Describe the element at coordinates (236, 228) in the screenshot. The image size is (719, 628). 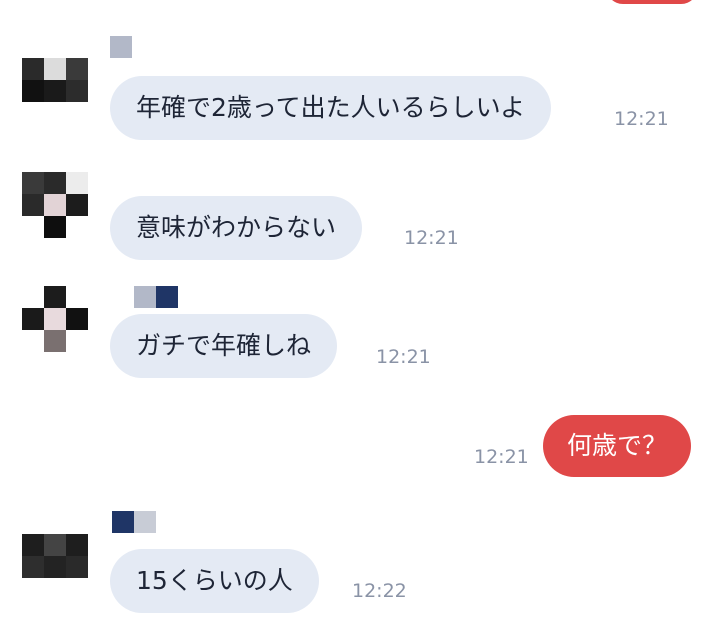
I see `message-bubble: 意味がわからない` at that location.